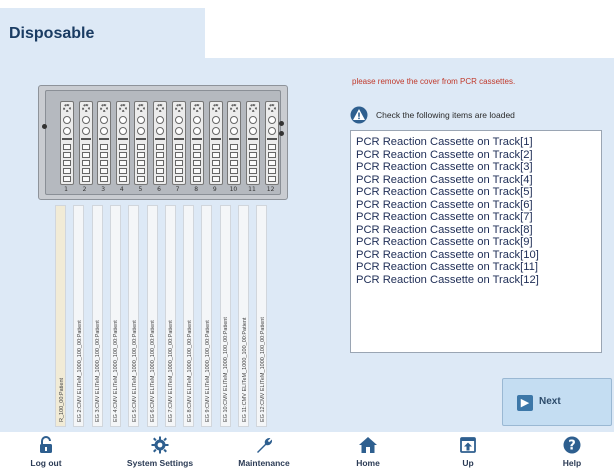  Describe the element at coordinates (368, 452) in the screenshot. I see `nav-home: Home` at that location.